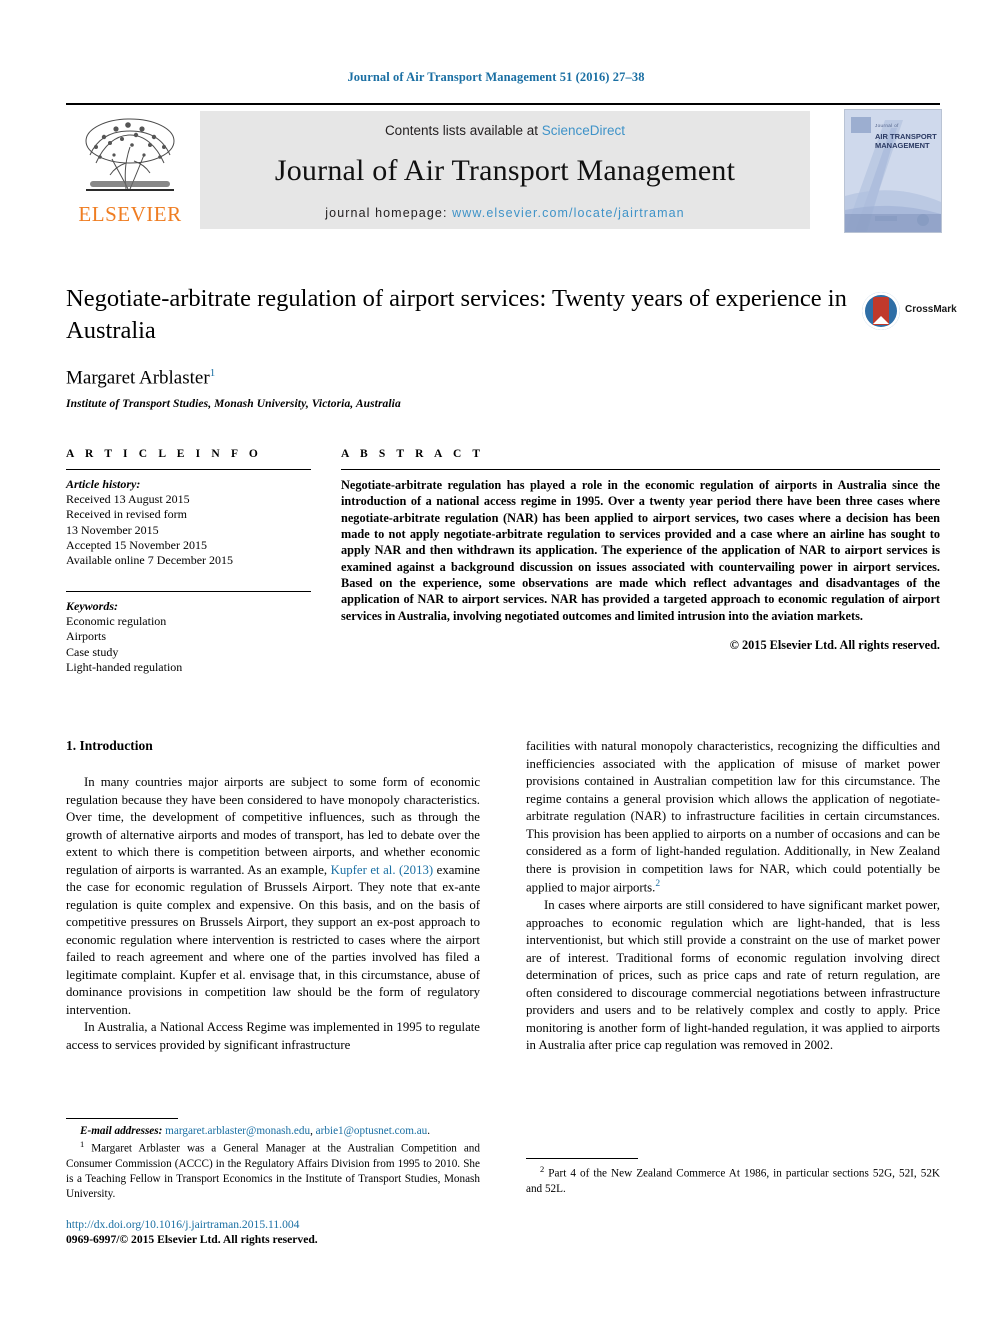 The height and width of the screenshot is (1323, 992). Describe the element at coordinates (881, 320) in the screenshot. I see `crossmark-notch-shape` at that location.